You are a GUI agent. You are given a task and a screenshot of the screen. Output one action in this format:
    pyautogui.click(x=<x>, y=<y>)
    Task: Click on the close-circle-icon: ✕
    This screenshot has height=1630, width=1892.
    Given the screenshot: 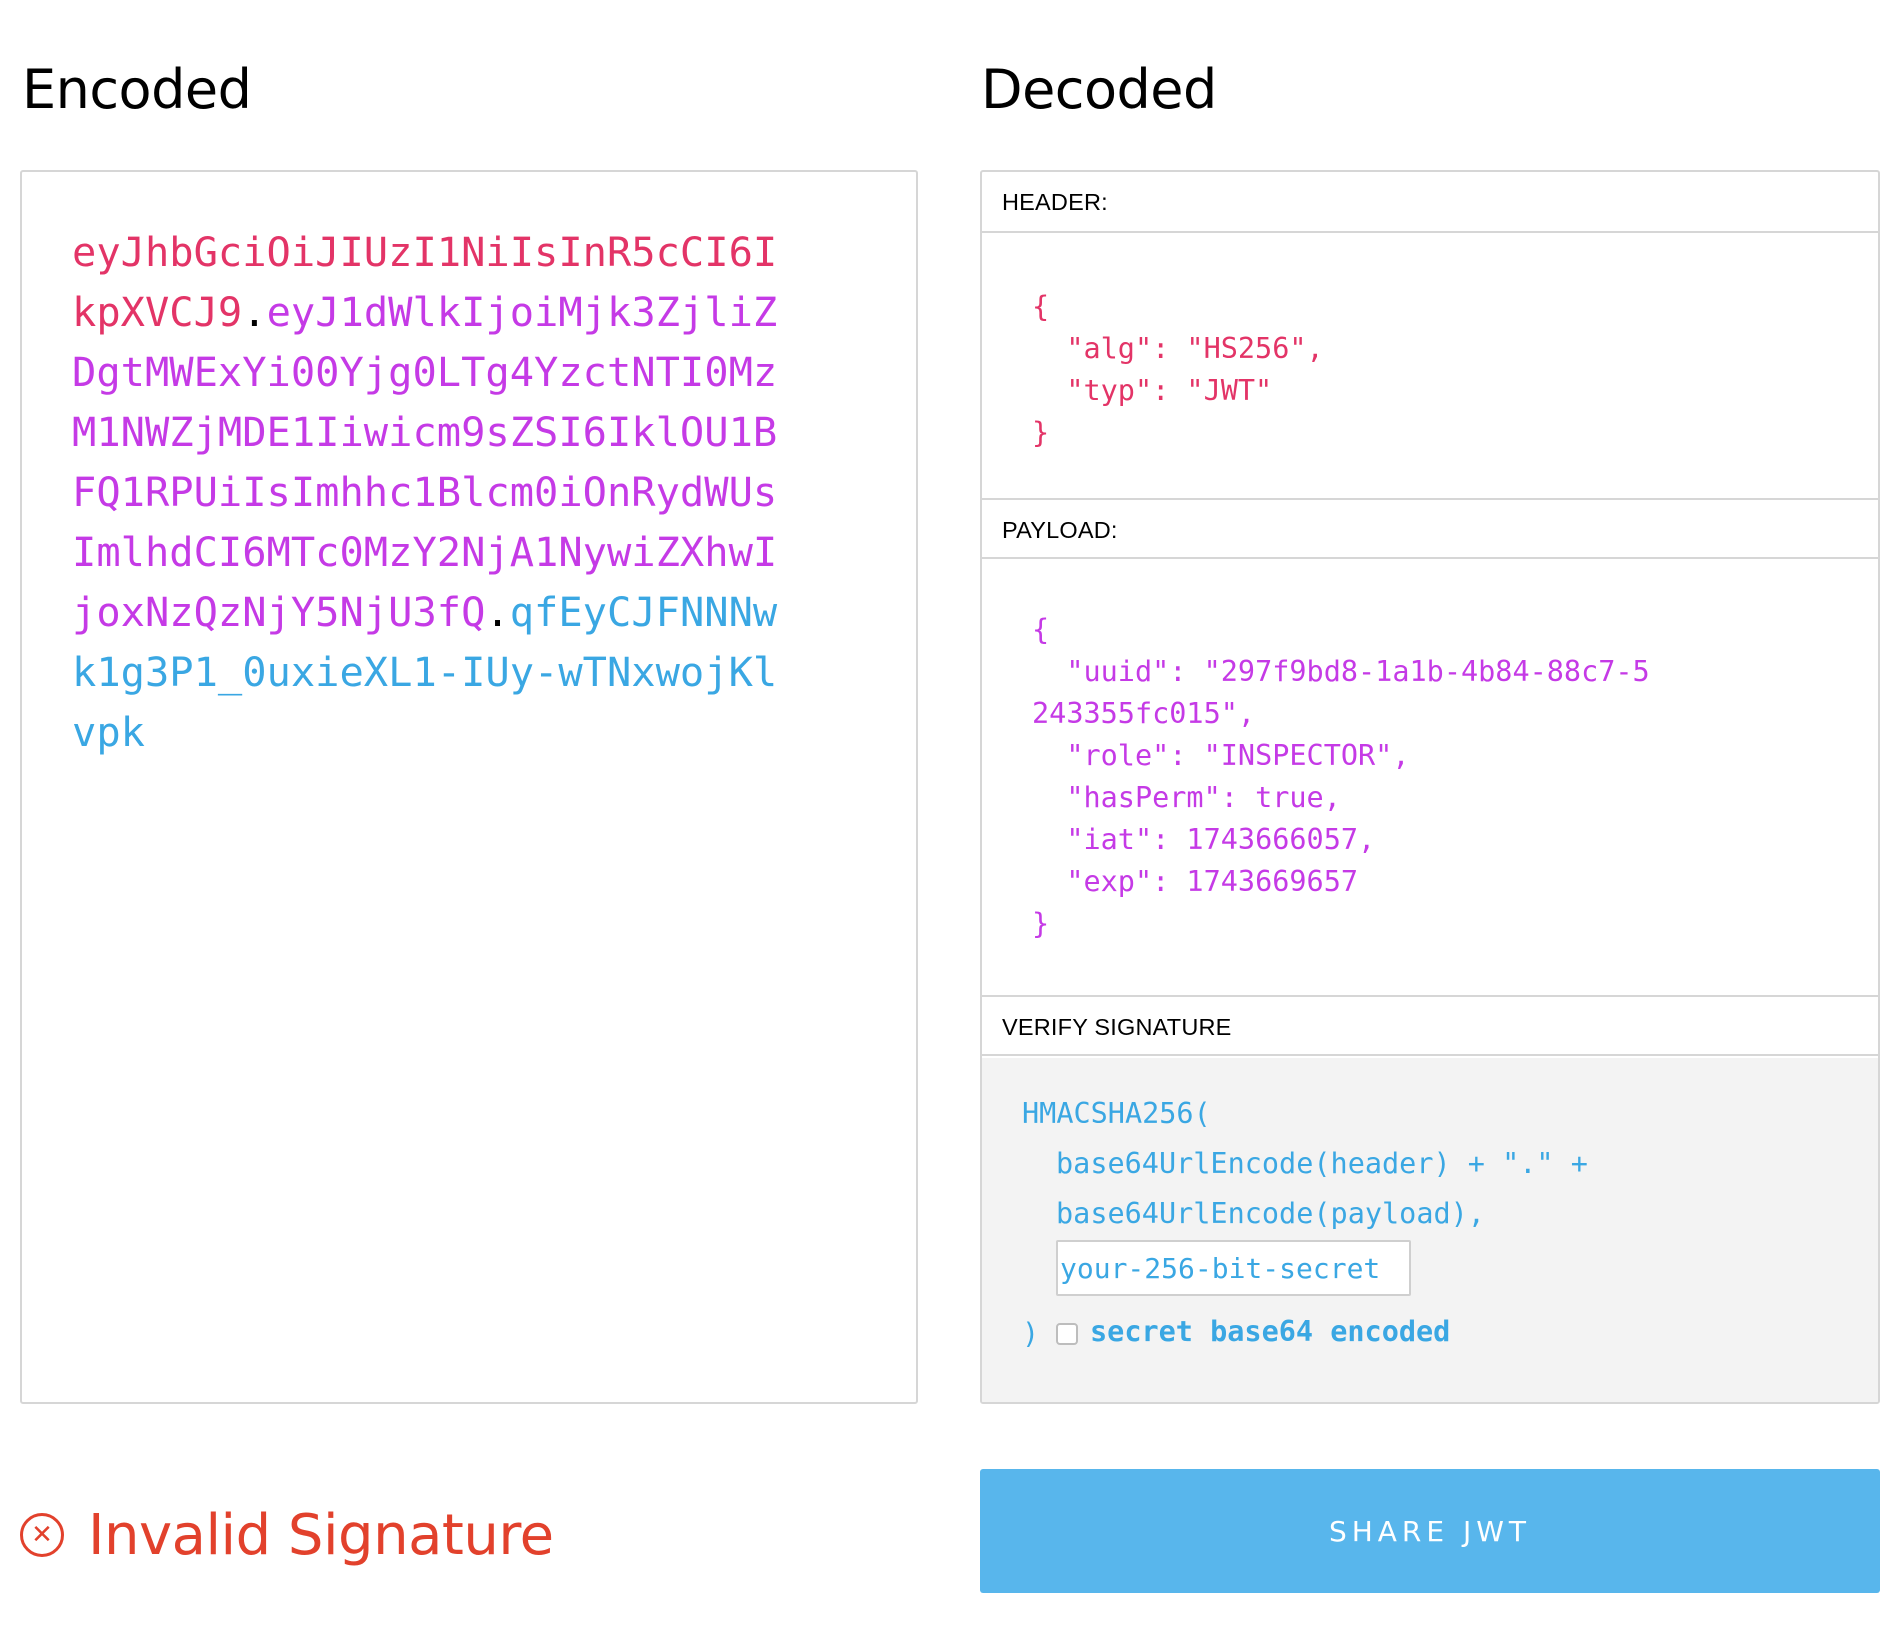 What is the action you would take?
    pyautogui.click(x=42, y=1535)
    